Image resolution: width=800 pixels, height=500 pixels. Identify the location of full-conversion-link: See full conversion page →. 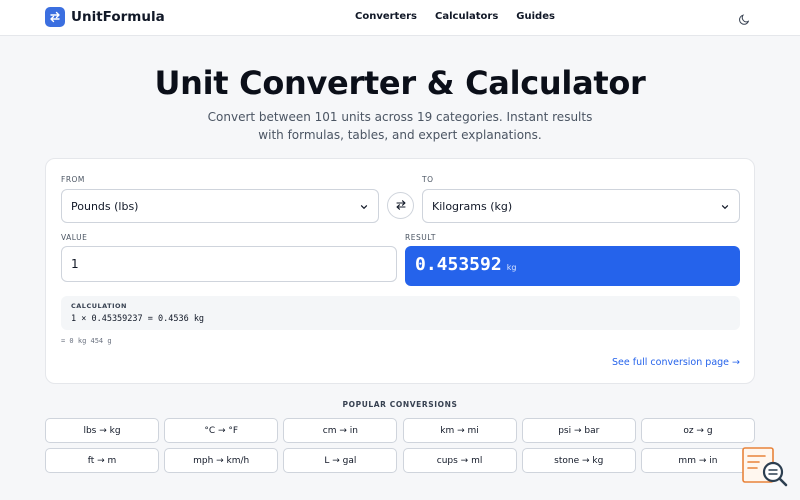
(676, 362).